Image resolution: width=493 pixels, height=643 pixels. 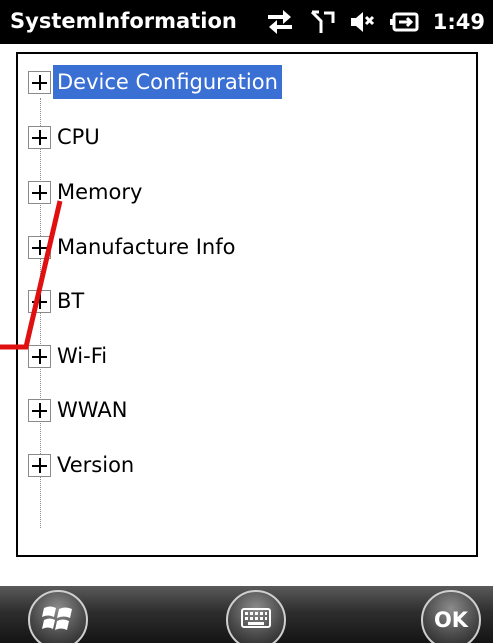 What do you see at coordinates (78, 137) in the screenshot?
I see `tree-item-label: CPU` at bounding box center [78, 137].